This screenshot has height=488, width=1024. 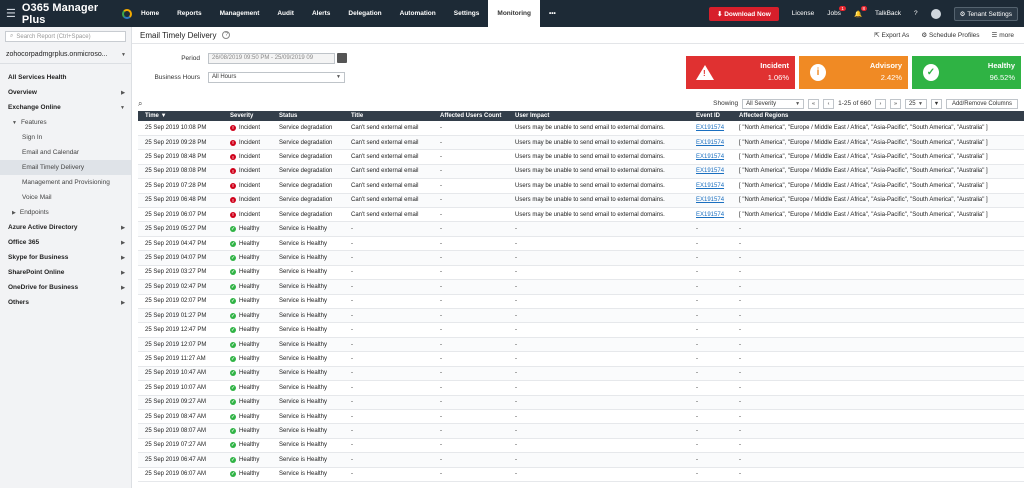 I want to click on sidebar-item-office-365: Office 365 ▶, so click(x=65, y=242).